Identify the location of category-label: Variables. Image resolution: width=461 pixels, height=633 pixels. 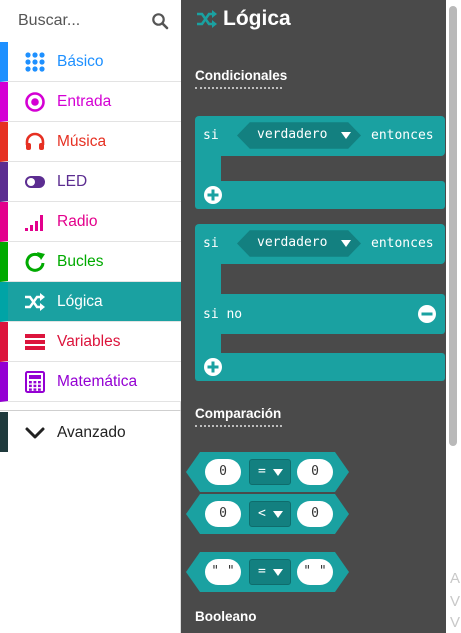
(89, 341).